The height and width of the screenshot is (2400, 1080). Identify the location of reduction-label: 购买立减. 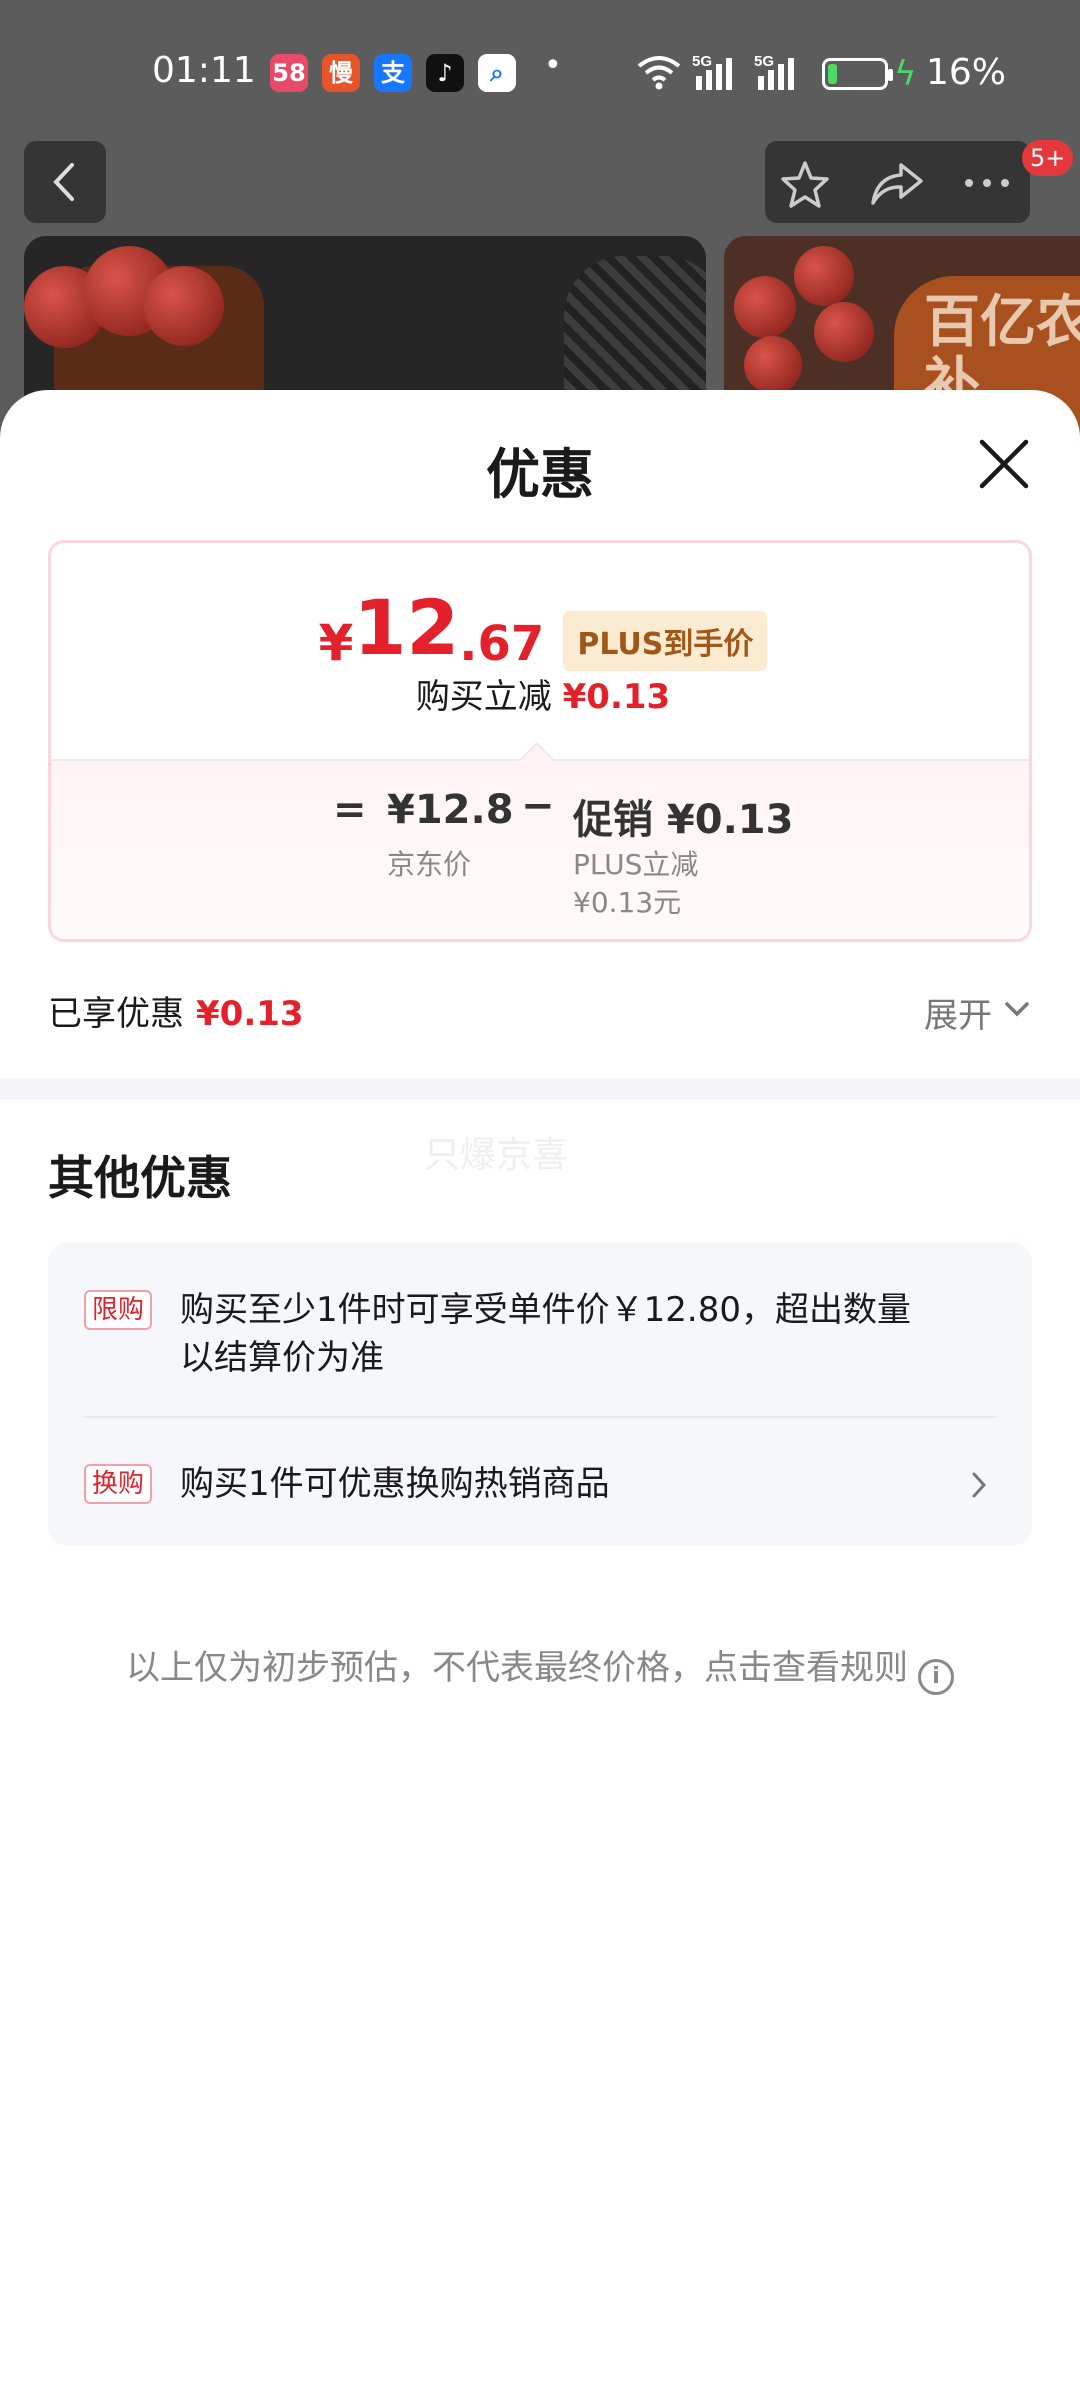
(483, 697).